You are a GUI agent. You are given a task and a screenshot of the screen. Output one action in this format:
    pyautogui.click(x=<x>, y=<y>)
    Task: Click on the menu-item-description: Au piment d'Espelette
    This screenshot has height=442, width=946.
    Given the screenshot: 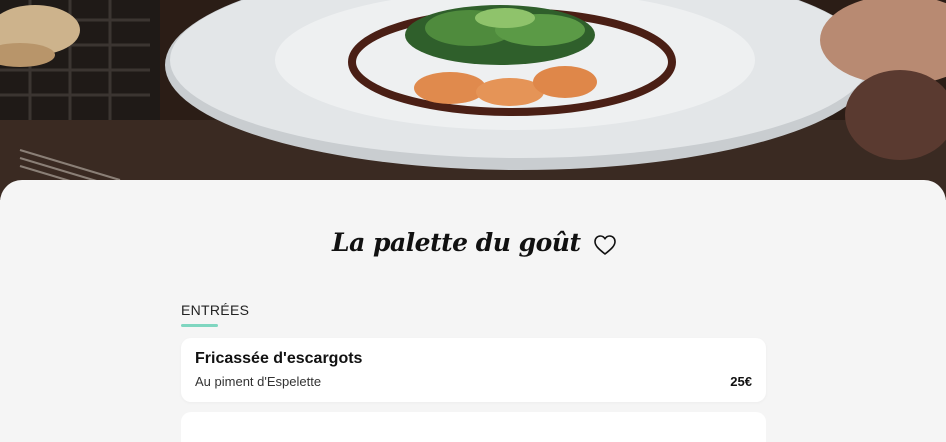 What is the action you would take?
    pyautogui.click(x=258, y=381)
    